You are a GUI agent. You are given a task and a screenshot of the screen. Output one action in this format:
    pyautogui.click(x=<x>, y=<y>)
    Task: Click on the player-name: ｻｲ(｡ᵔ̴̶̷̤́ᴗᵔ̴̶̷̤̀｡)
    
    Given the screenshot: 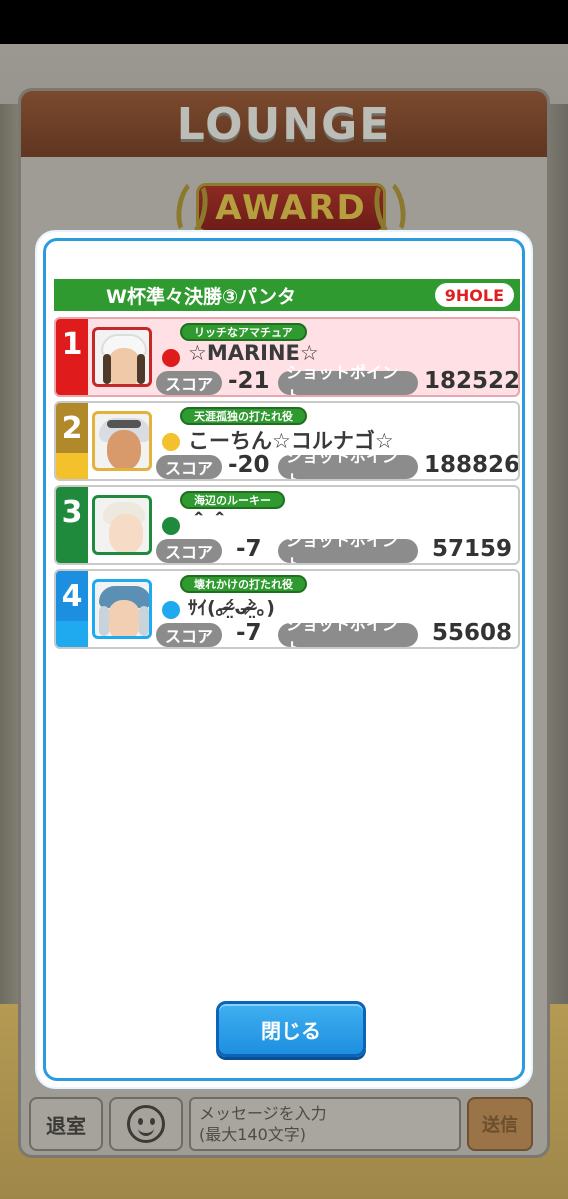 What is the action you would take?
    pyautogui.click(x=231, y=608)
    